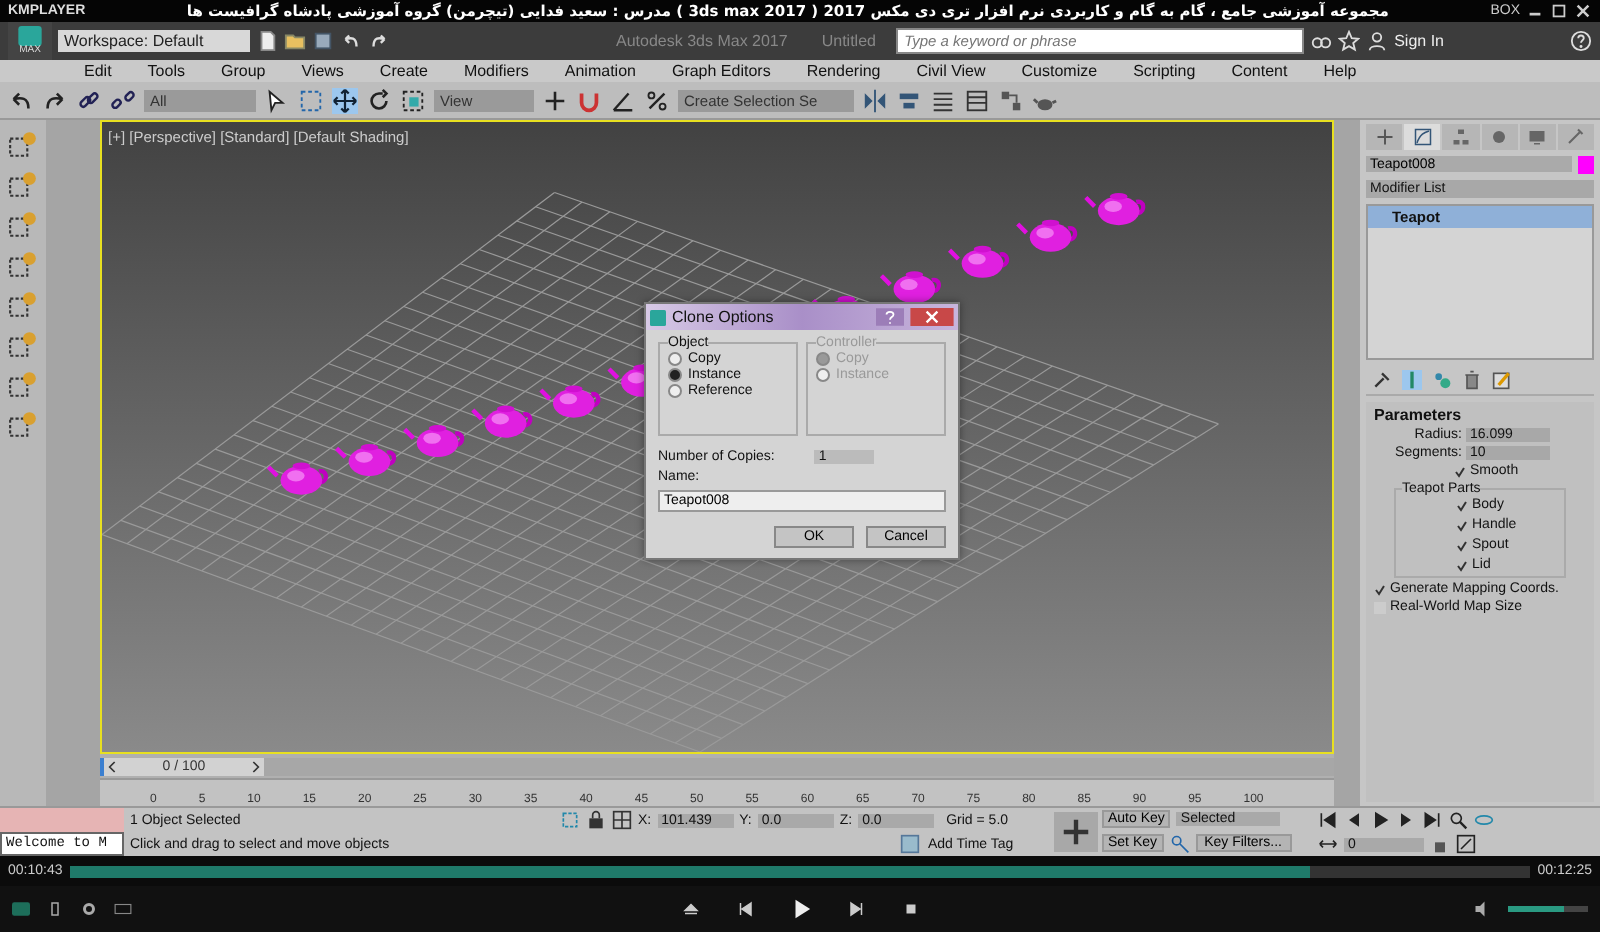 This screenshot has width=1600, height=932. What do you see at coordinates (721, 71) in the screenshot?
I see `menu-item: Graph Editors` at bounding box center [721, 71].